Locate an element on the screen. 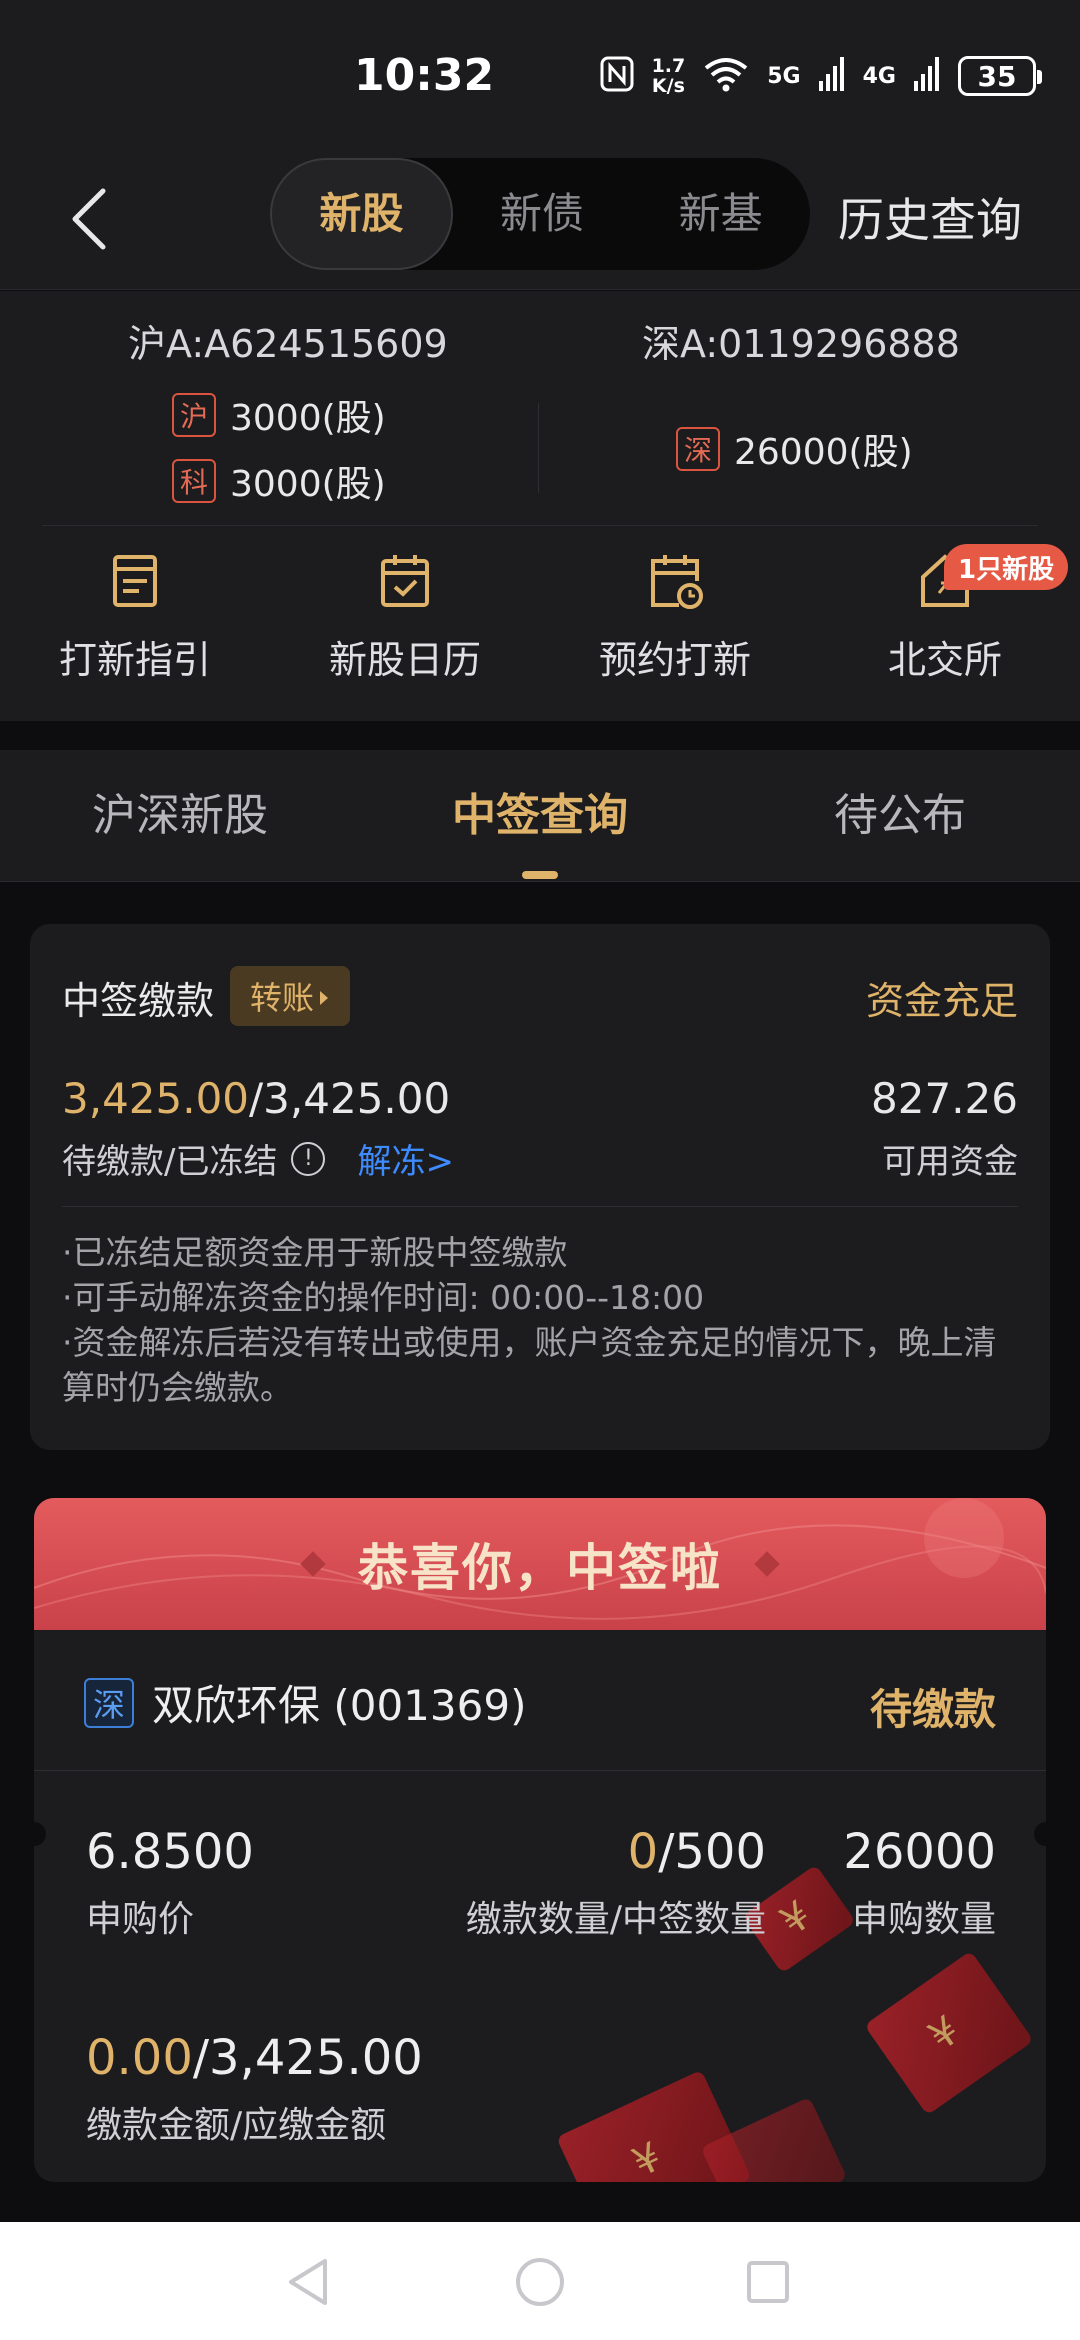 The width and height of the screenshot is (1080, 2340). apply-qty: 26000 is located at coordinates (919, 1852).